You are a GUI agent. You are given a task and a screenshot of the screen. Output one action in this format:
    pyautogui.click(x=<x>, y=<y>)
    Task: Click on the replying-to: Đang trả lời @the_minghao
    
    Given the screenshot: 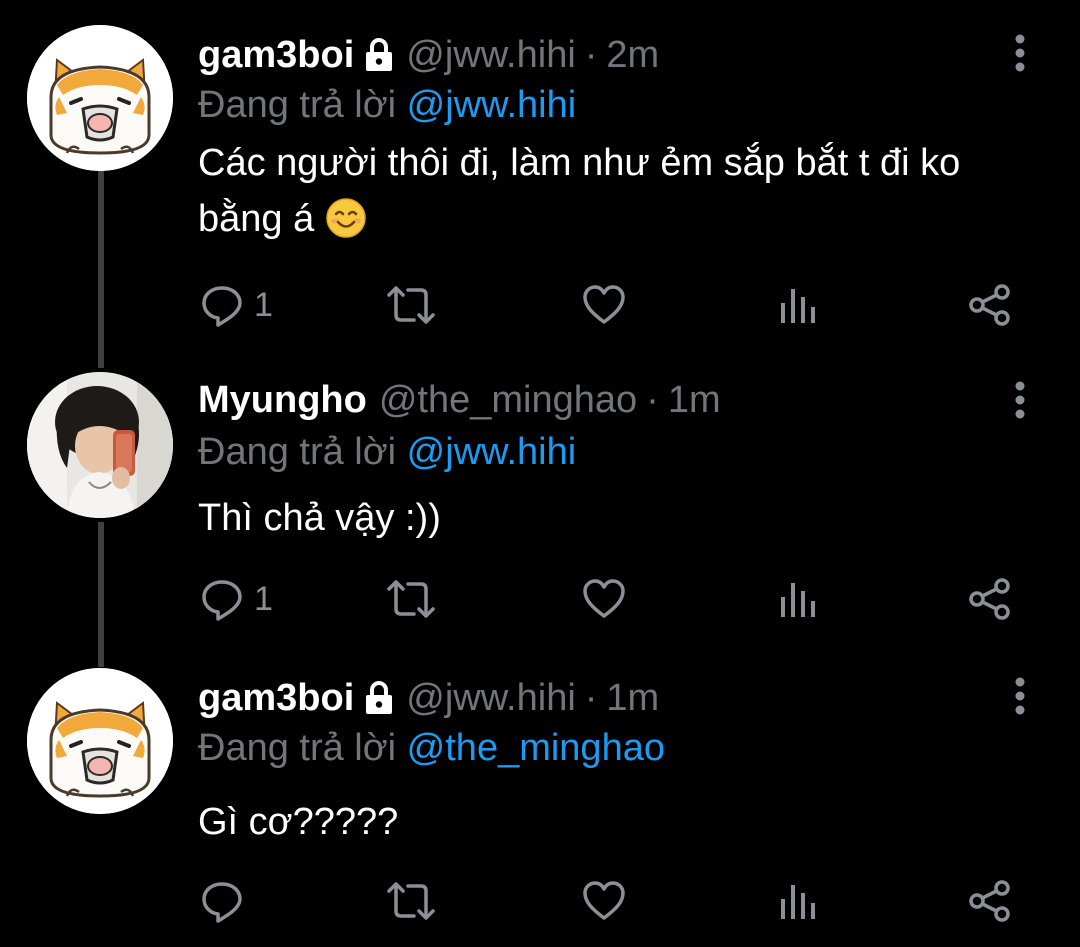 What is the action you would take?
    pyautogui.click(x=431, y=748)
    